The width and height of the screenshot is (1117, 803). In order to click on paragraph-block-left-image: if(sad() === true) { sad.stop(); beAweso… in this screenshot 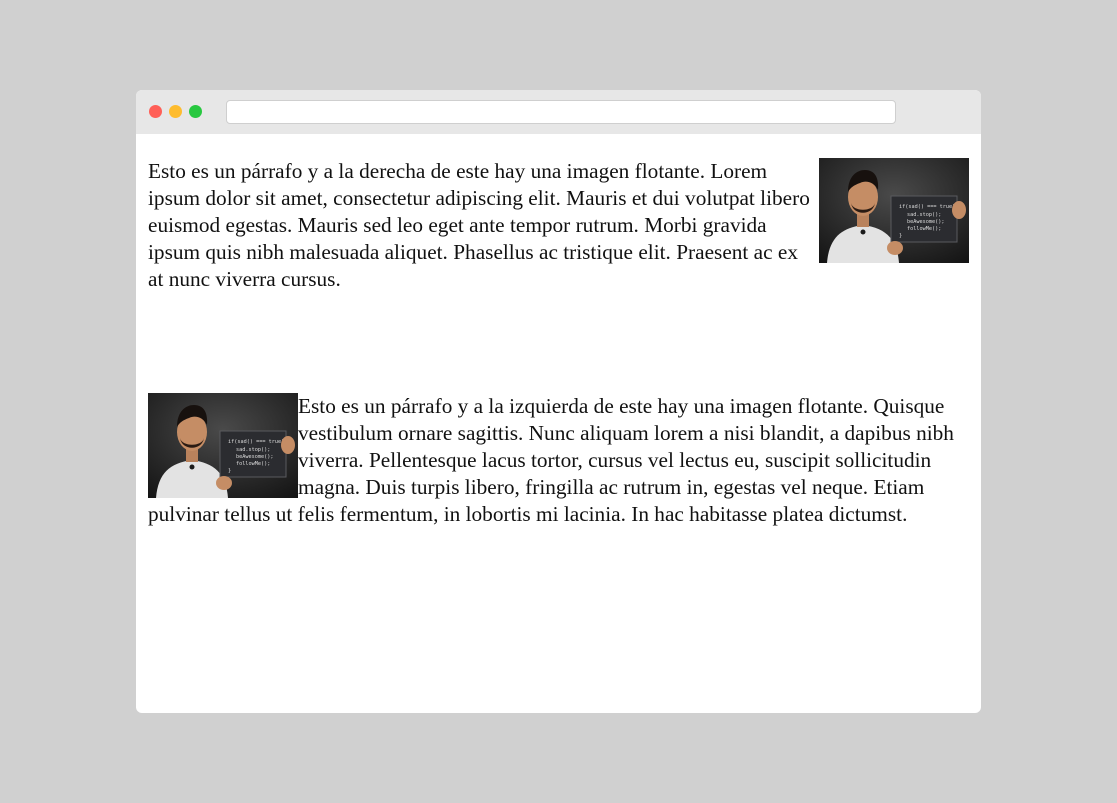, I will do `click(558, 460)`.